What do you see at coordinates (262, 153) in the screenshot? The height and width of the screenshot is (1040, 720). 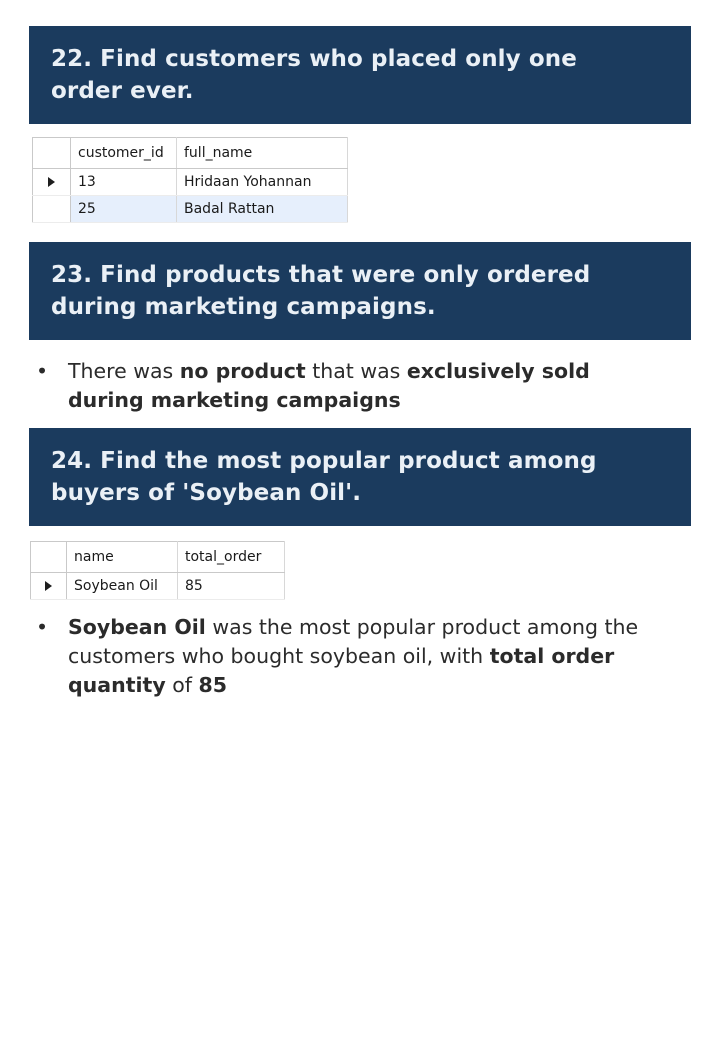 I see `column-header-full-name: full_name` at bounding box center [262, 153].